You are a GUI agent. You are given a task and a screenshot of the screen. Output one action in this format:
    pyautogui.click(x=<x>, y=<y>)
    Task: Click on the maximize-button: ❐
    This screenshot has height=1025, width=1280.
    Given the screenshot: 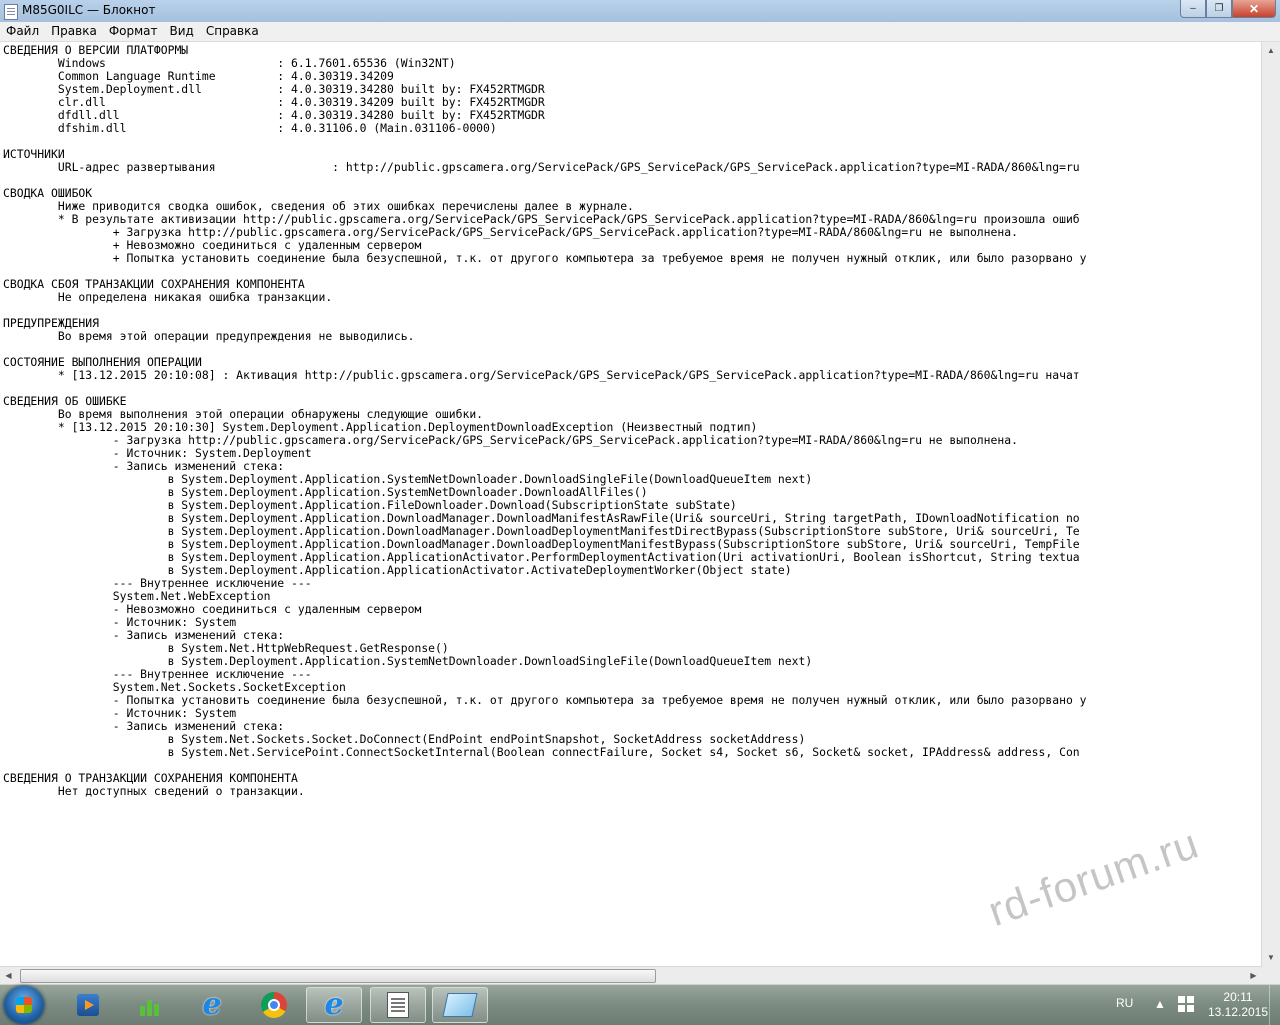 What is the action you would take?
    pyautogui.click(x=1219, y=9)
    